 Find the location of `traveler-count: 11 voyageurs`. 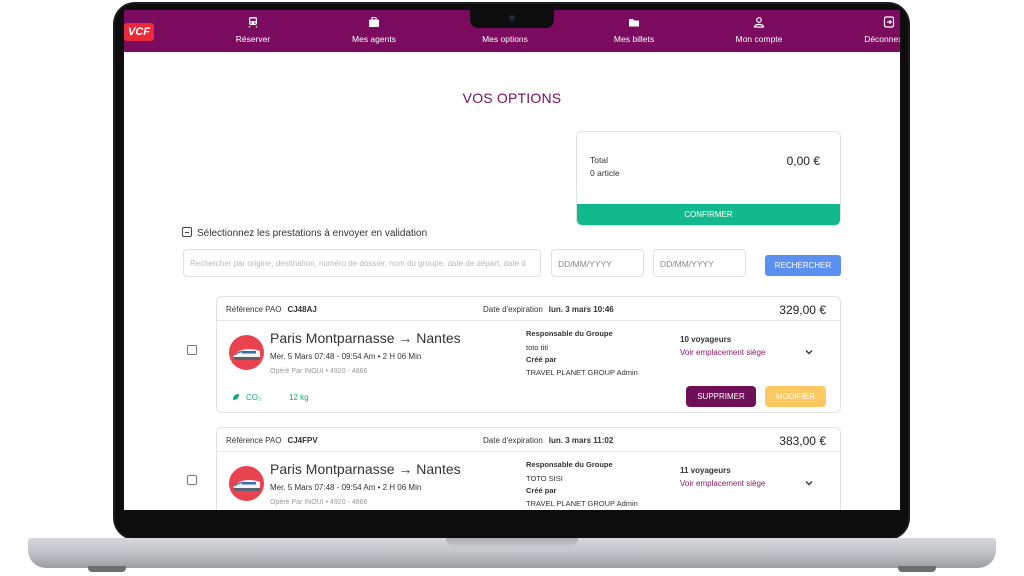

traveler-count: 11 voyageurs is located at coordinates (705, 470).